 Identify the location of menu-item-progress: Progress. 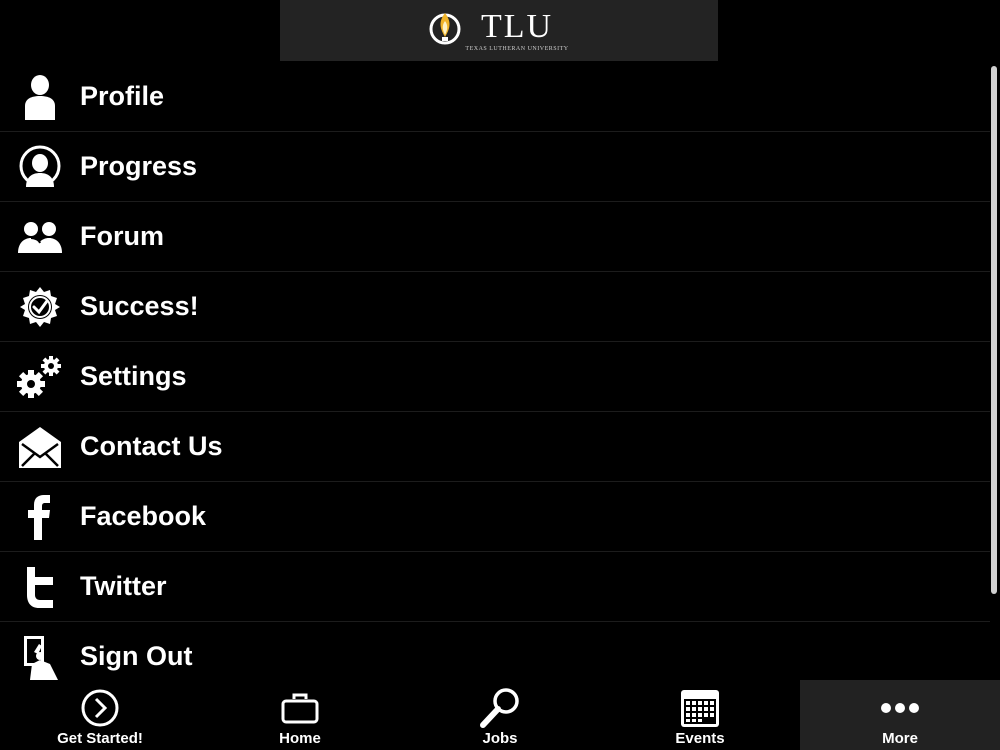
(495, 167).